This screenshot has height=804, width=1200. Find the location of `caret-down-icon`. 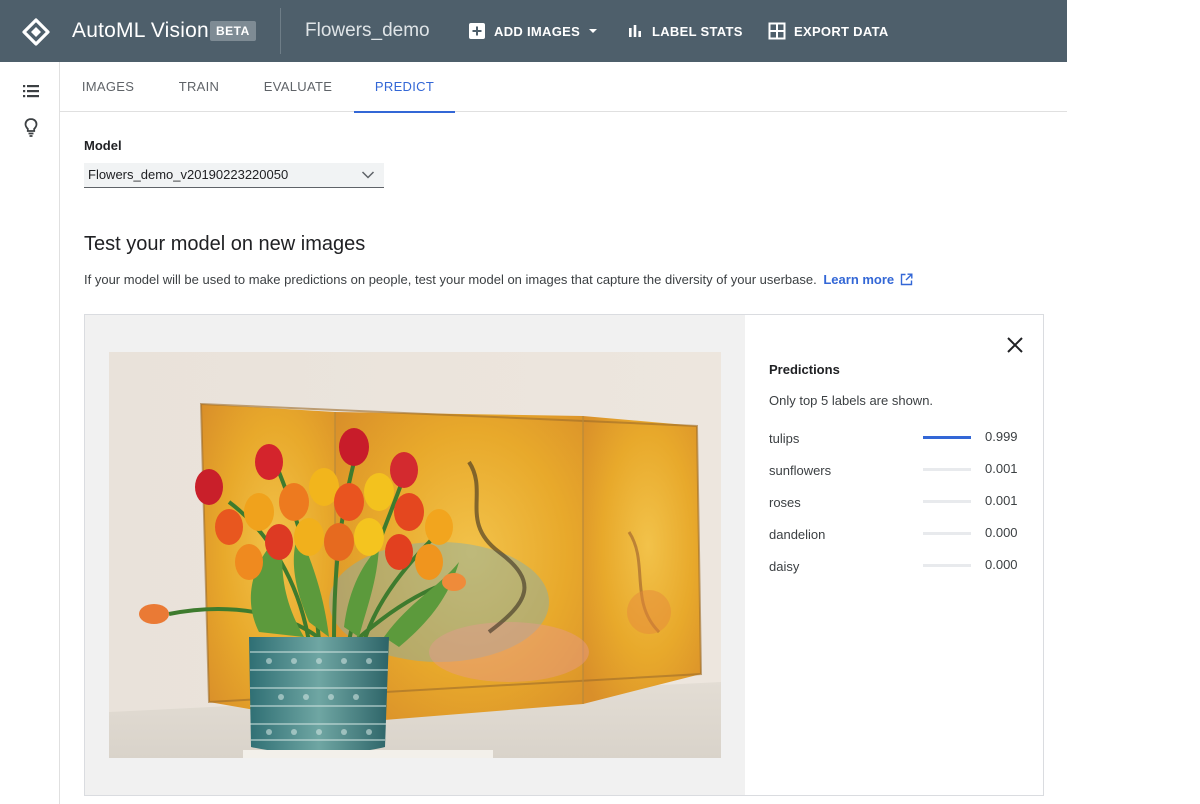

caret-down-icon is located at coordinates (593, 31).